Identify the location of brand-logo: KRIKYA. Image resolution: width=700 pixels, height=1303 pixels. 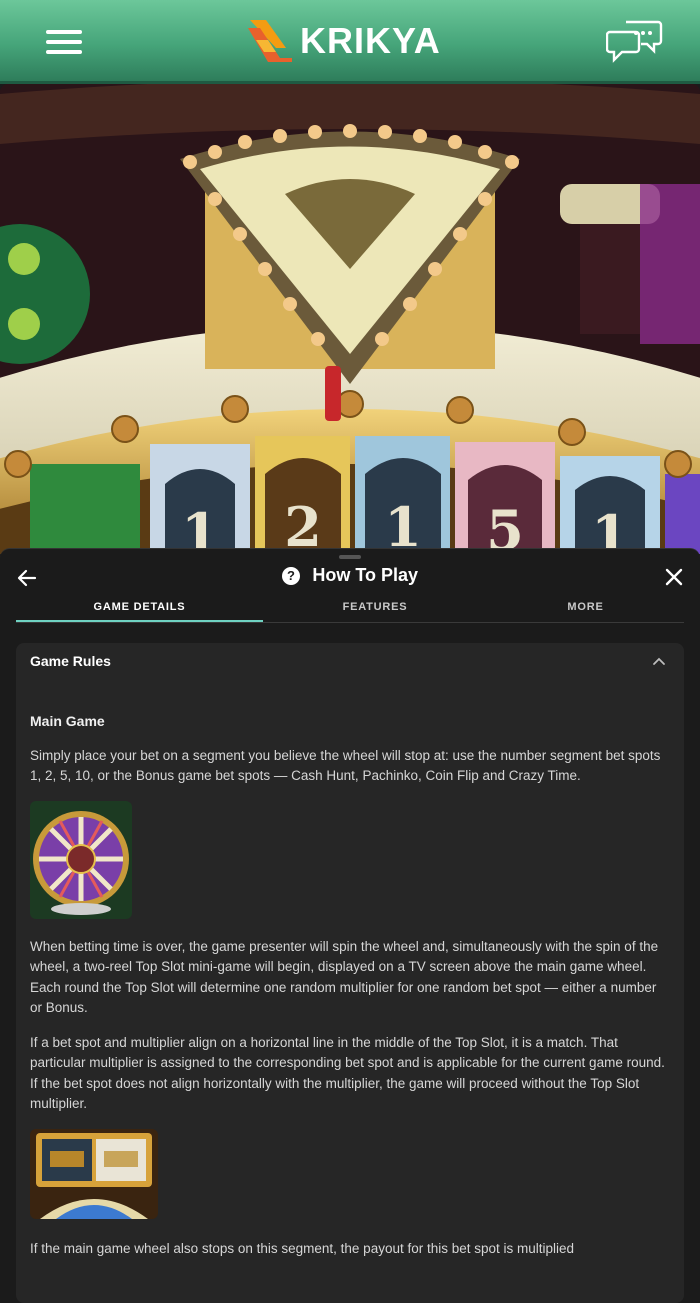
(343, 41).